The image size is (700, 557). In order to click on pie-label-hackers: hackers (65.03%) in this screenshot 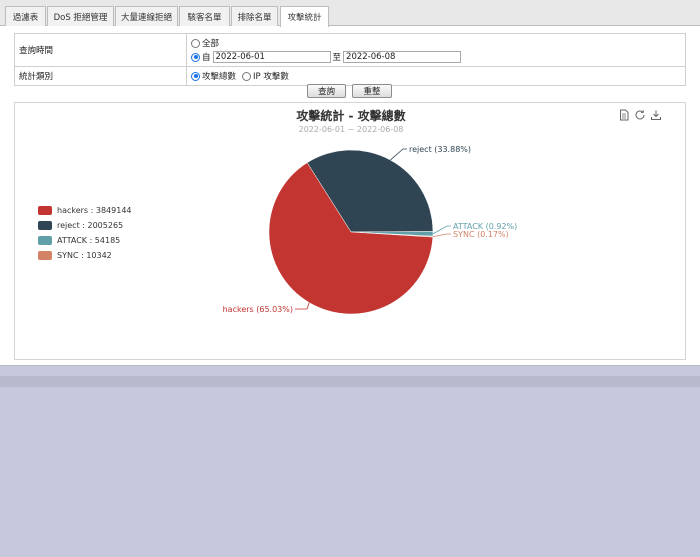, I will do `click(258, 309)`.